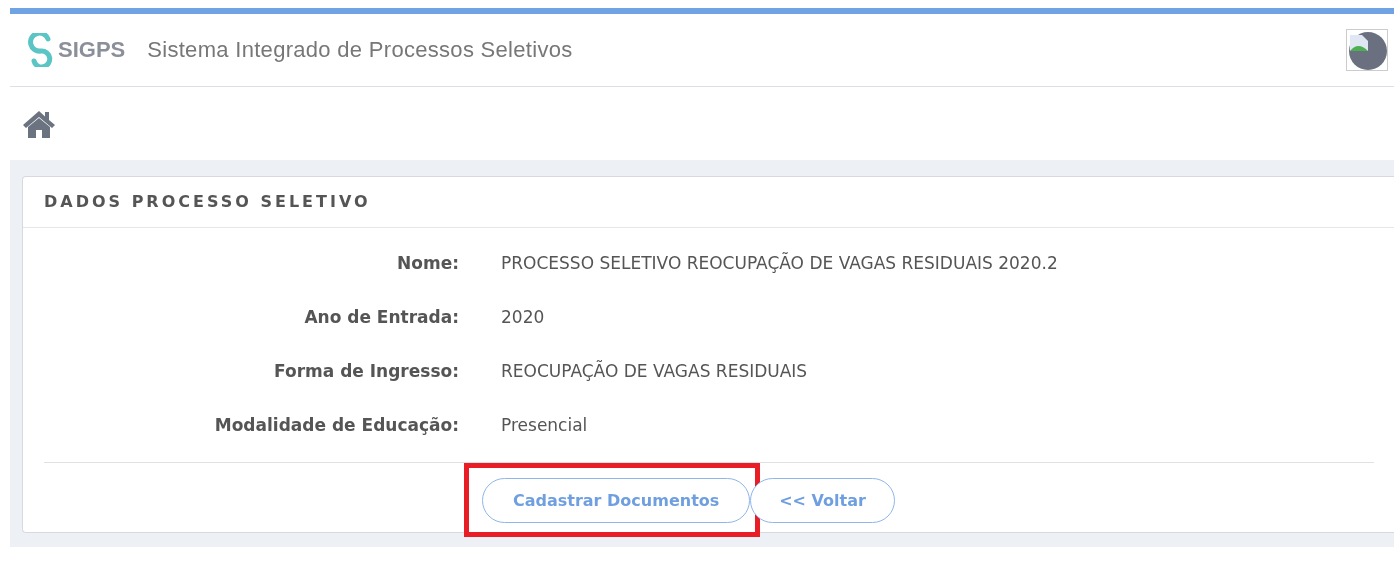 The width and height of the screenshot is (1394, 576). Describe the element at coordinates (779, 263) in the screenshot. I see `field-value: PROCESSO SELETIVO REOCUPAÇÃO DE VAGAS RESIDUAIS 2020.2` at that location.